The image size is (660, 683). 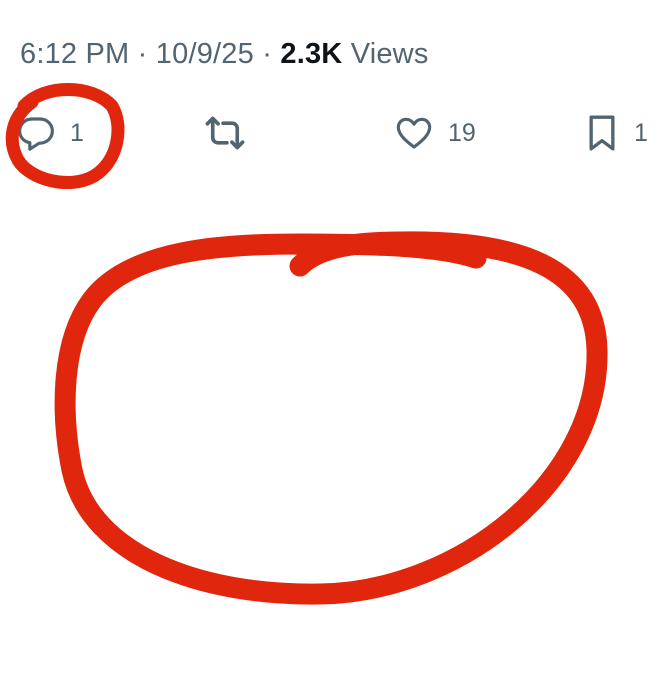 I want to click on like-count: 19, so click(x=462, y=132).